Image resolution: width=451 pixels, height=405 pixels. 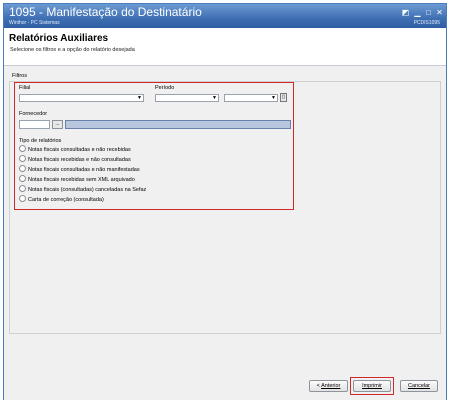 What do you see at coordinates (187, 98) in the screenshot?
I see `periodo-start-select: ▼` at bounding box center [187, 98].